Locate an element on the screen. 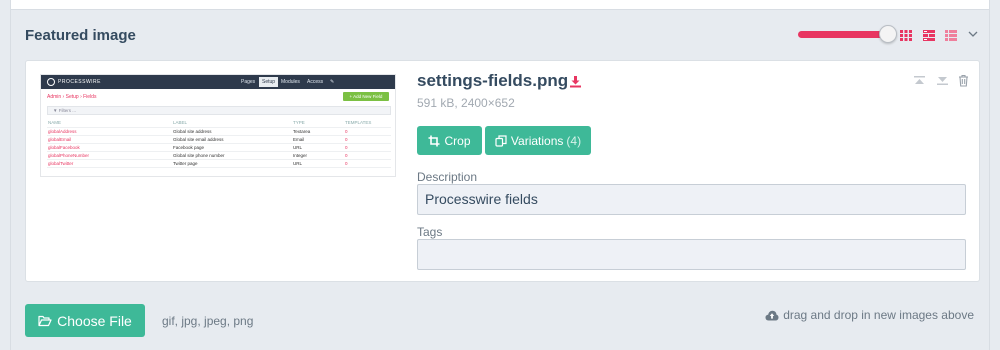 The image size is (1000, 350). thumbnail-logo-icon is located at coordinates (51, 82).